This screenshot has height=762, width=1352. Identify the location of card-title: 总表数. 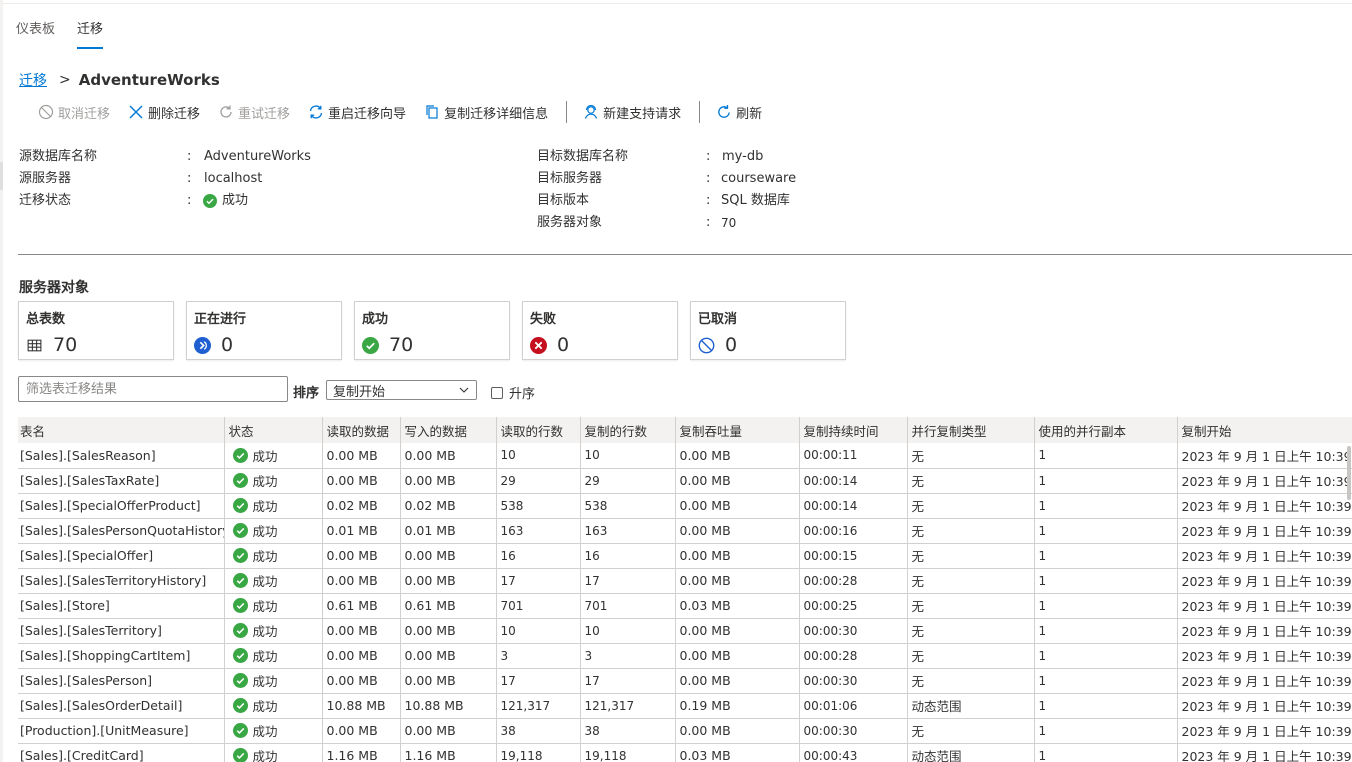
(46, 319).